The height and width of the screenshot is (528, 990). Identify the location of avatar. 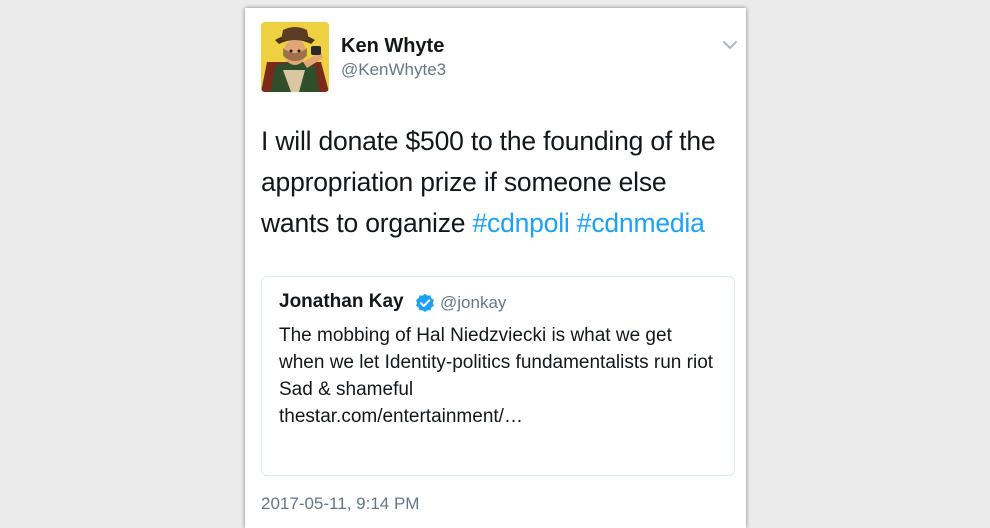
(295, 57).